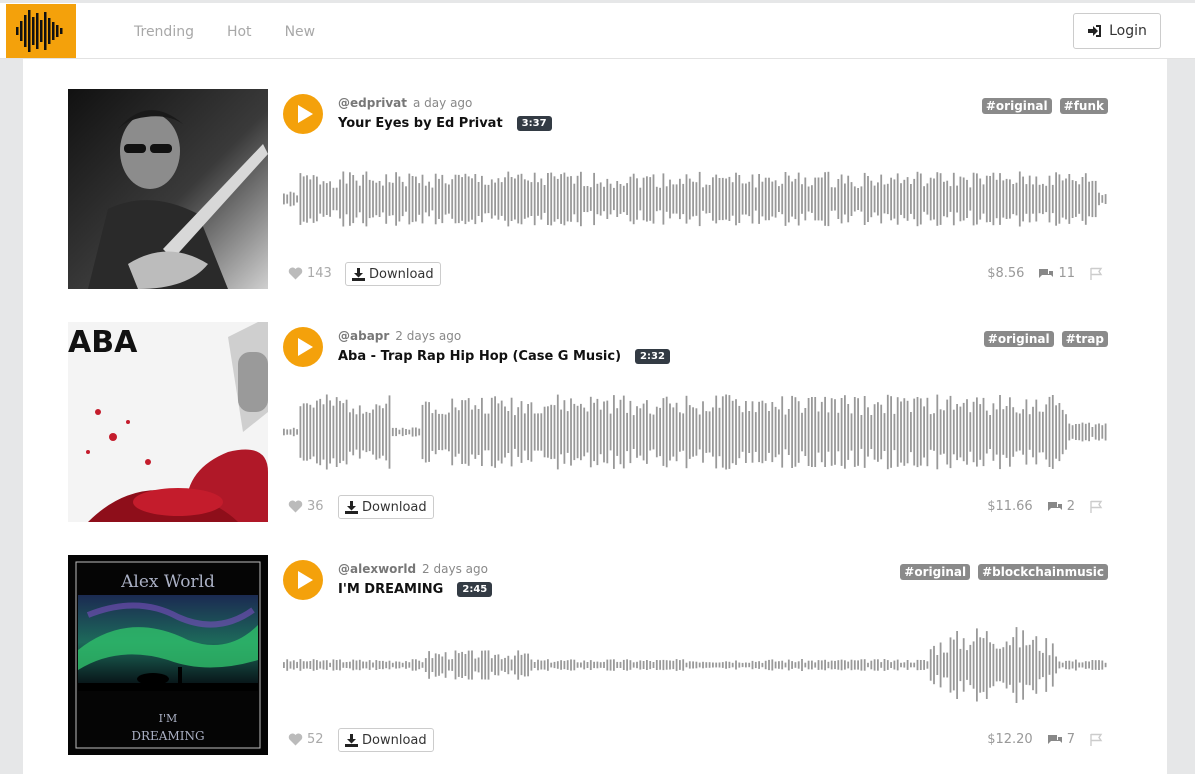 This screenshot has height=774, width=1195. Describe the element at coordinates (306, 739) in the screenshot. I see `like-button: 52` at that location.